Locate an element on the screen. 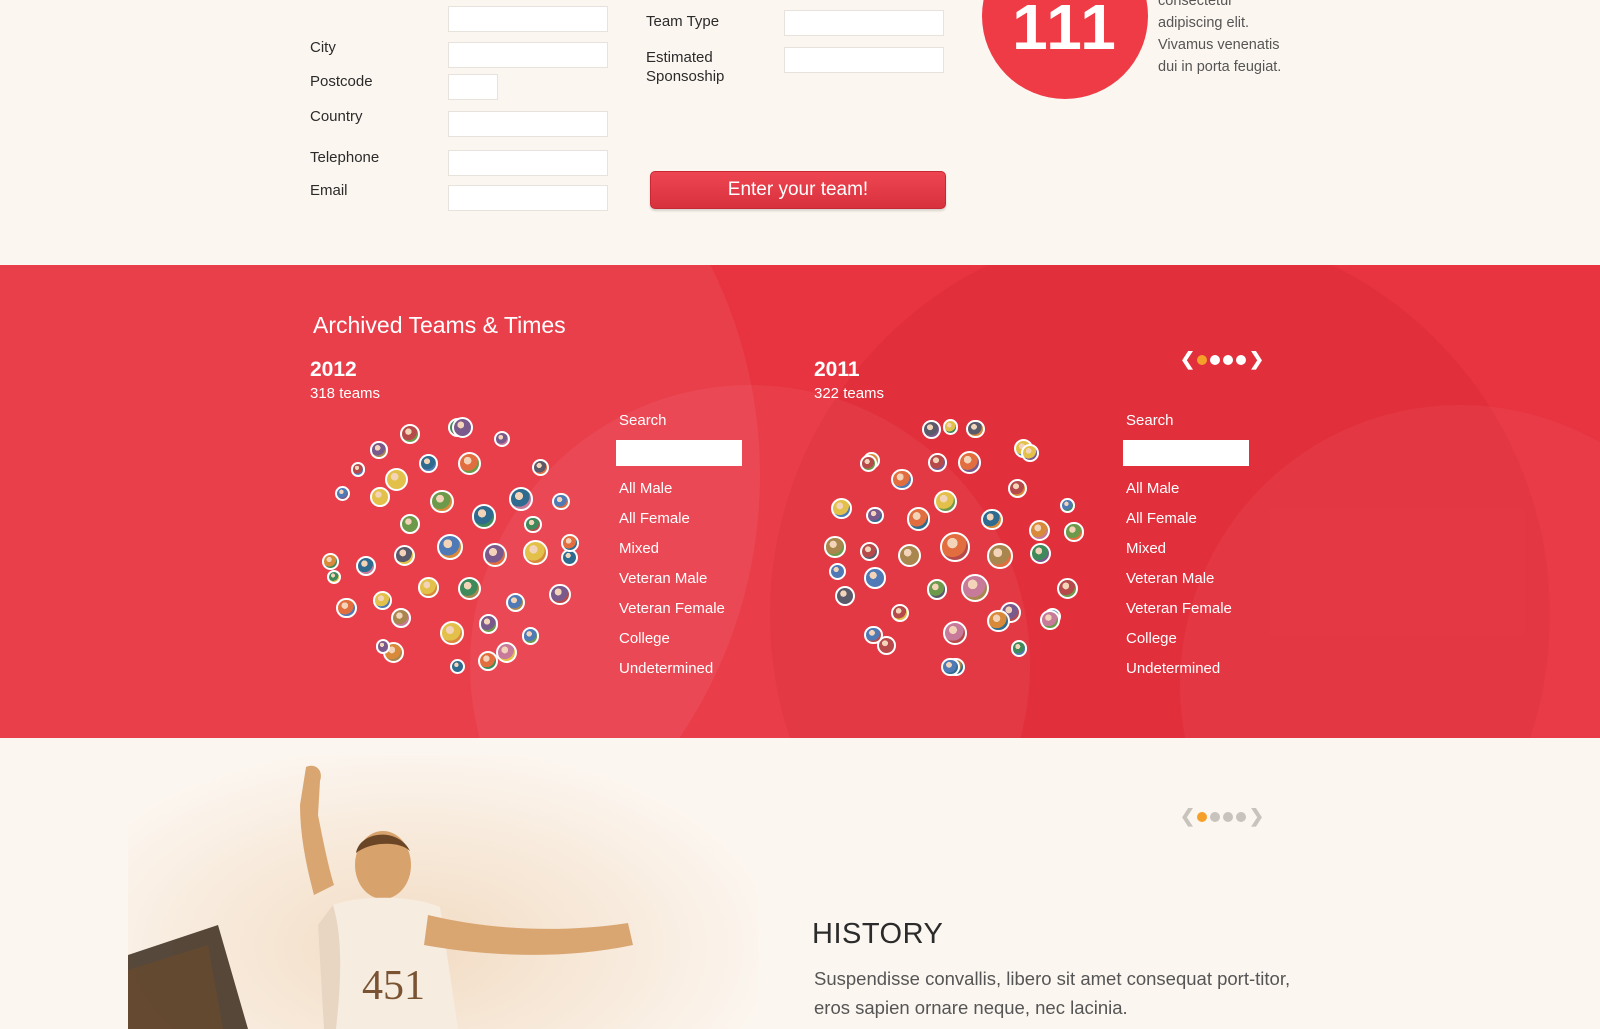  category-filter-item: Veteran Male is located at coordinates (672, 584).